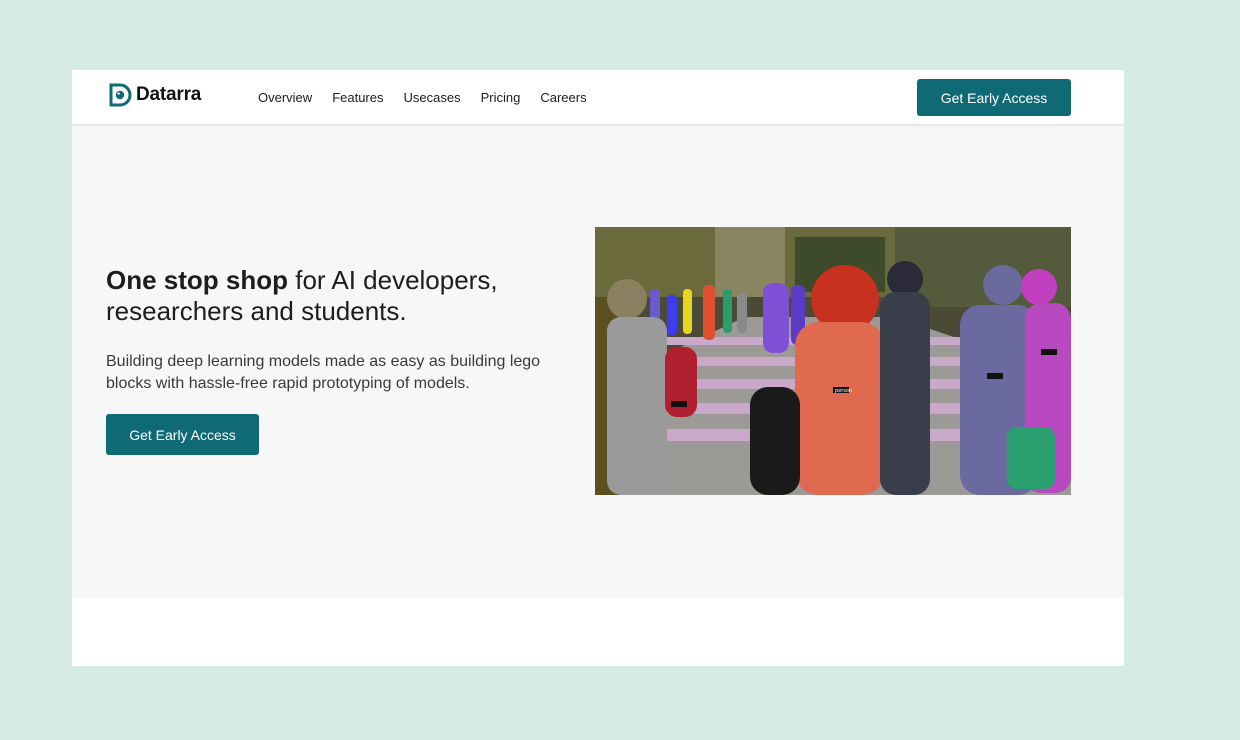 This screenshot has width=1240, height=740. I want to click on hero-image: person, so click(833, 361).